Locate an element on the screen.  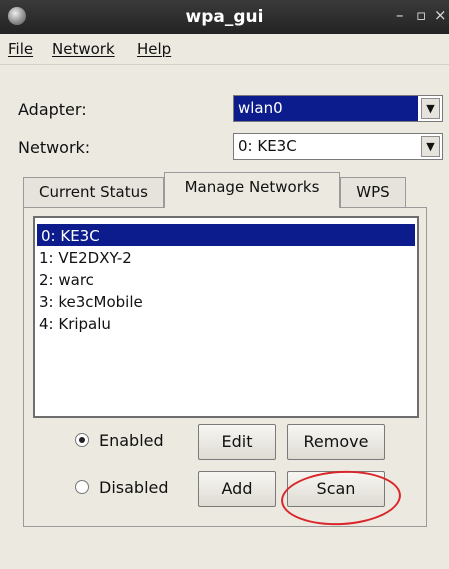
disabled-radio: Disabled is located at coordinates (122, 487).